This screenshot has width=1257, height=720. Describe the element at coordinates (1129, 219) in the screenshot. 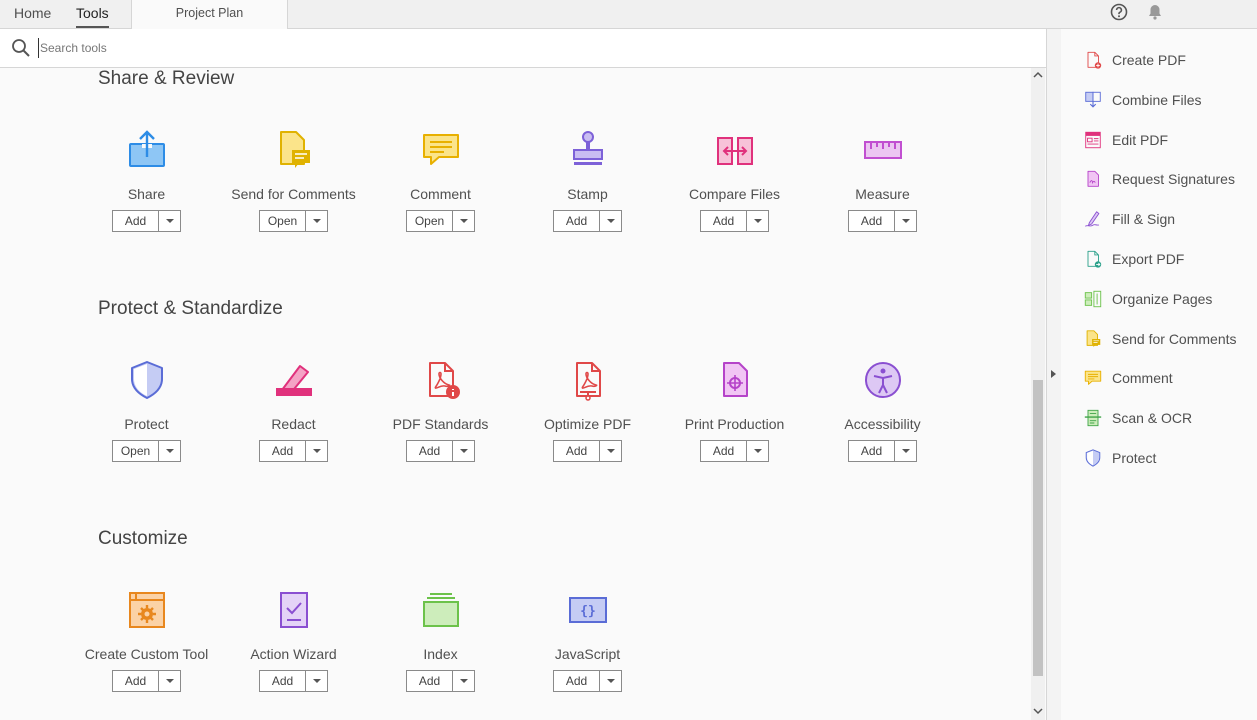

I see `right-panel-item: Fill & Sign` at that location.